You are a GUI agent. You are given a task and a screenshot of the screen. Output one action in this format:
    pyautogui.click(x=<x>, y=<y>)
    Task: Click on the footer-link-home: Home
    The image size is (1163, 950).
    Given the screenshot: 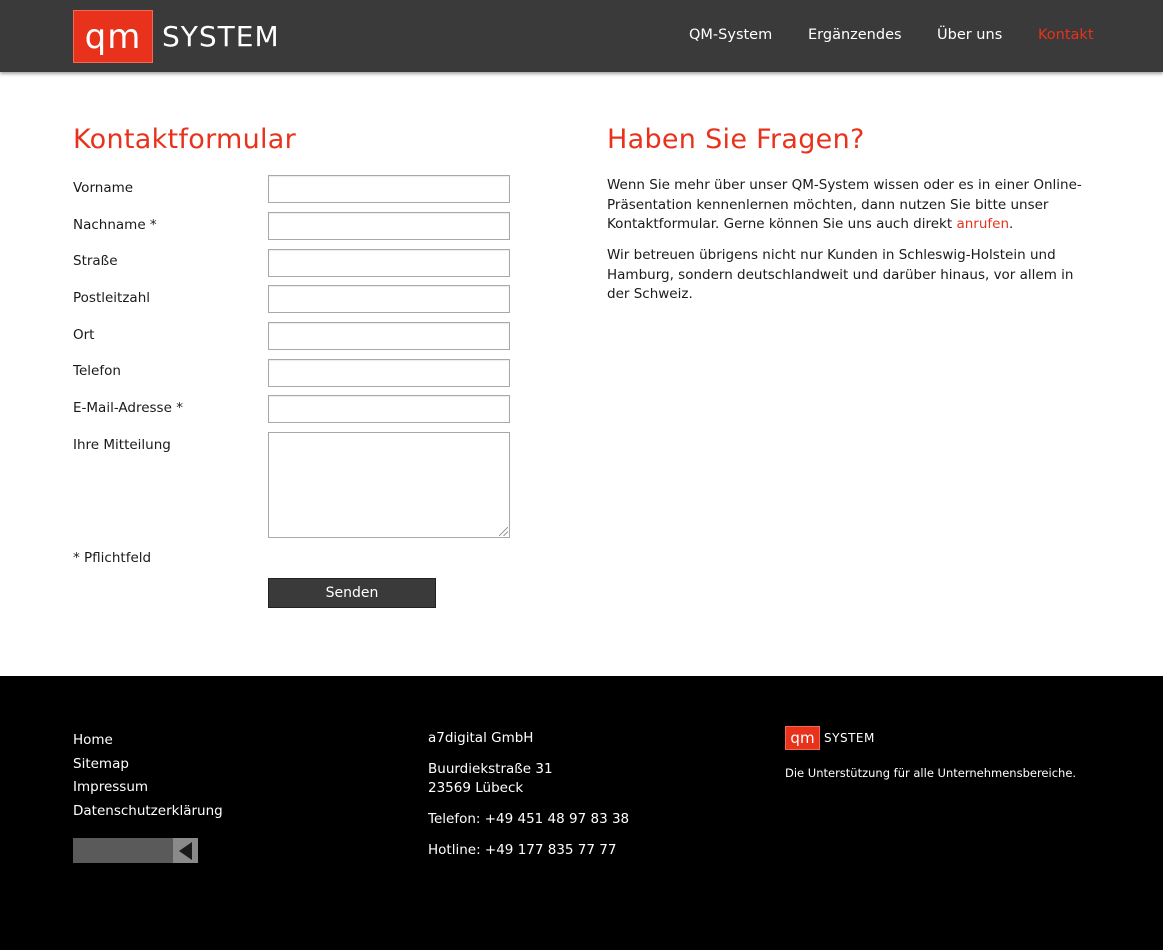 What is the action you would take?
    pyautogui.click(x=148, y=741)
    